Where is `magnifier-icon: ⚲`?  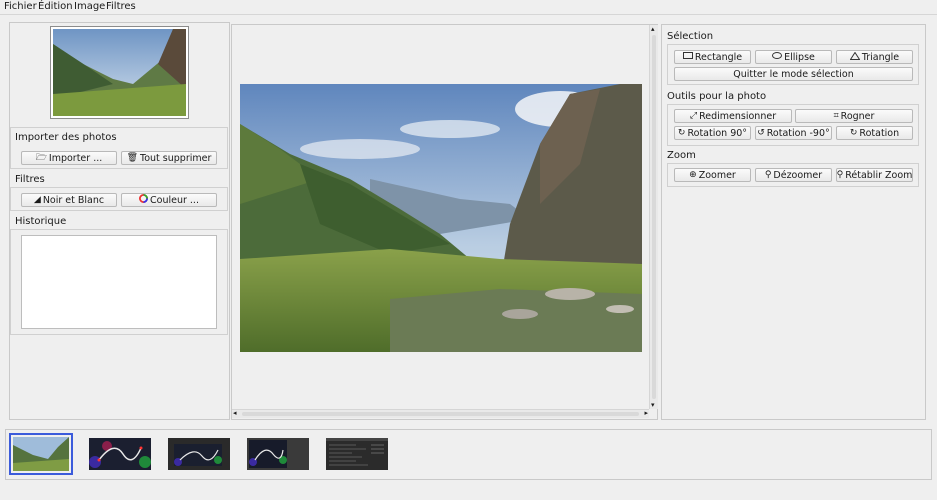 magnifier-icon: ⚲ is located at coordinates (768, 174).